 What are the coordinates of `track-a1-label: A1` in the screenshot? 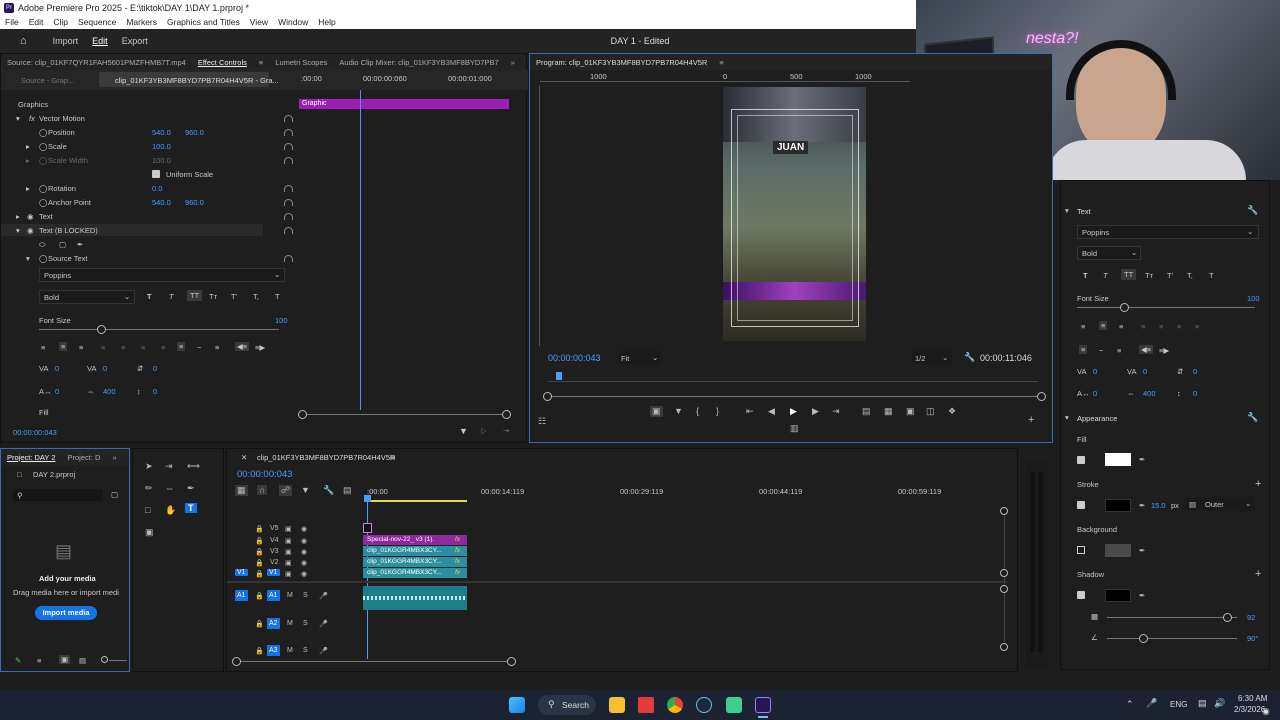 It's located at (273, 595).